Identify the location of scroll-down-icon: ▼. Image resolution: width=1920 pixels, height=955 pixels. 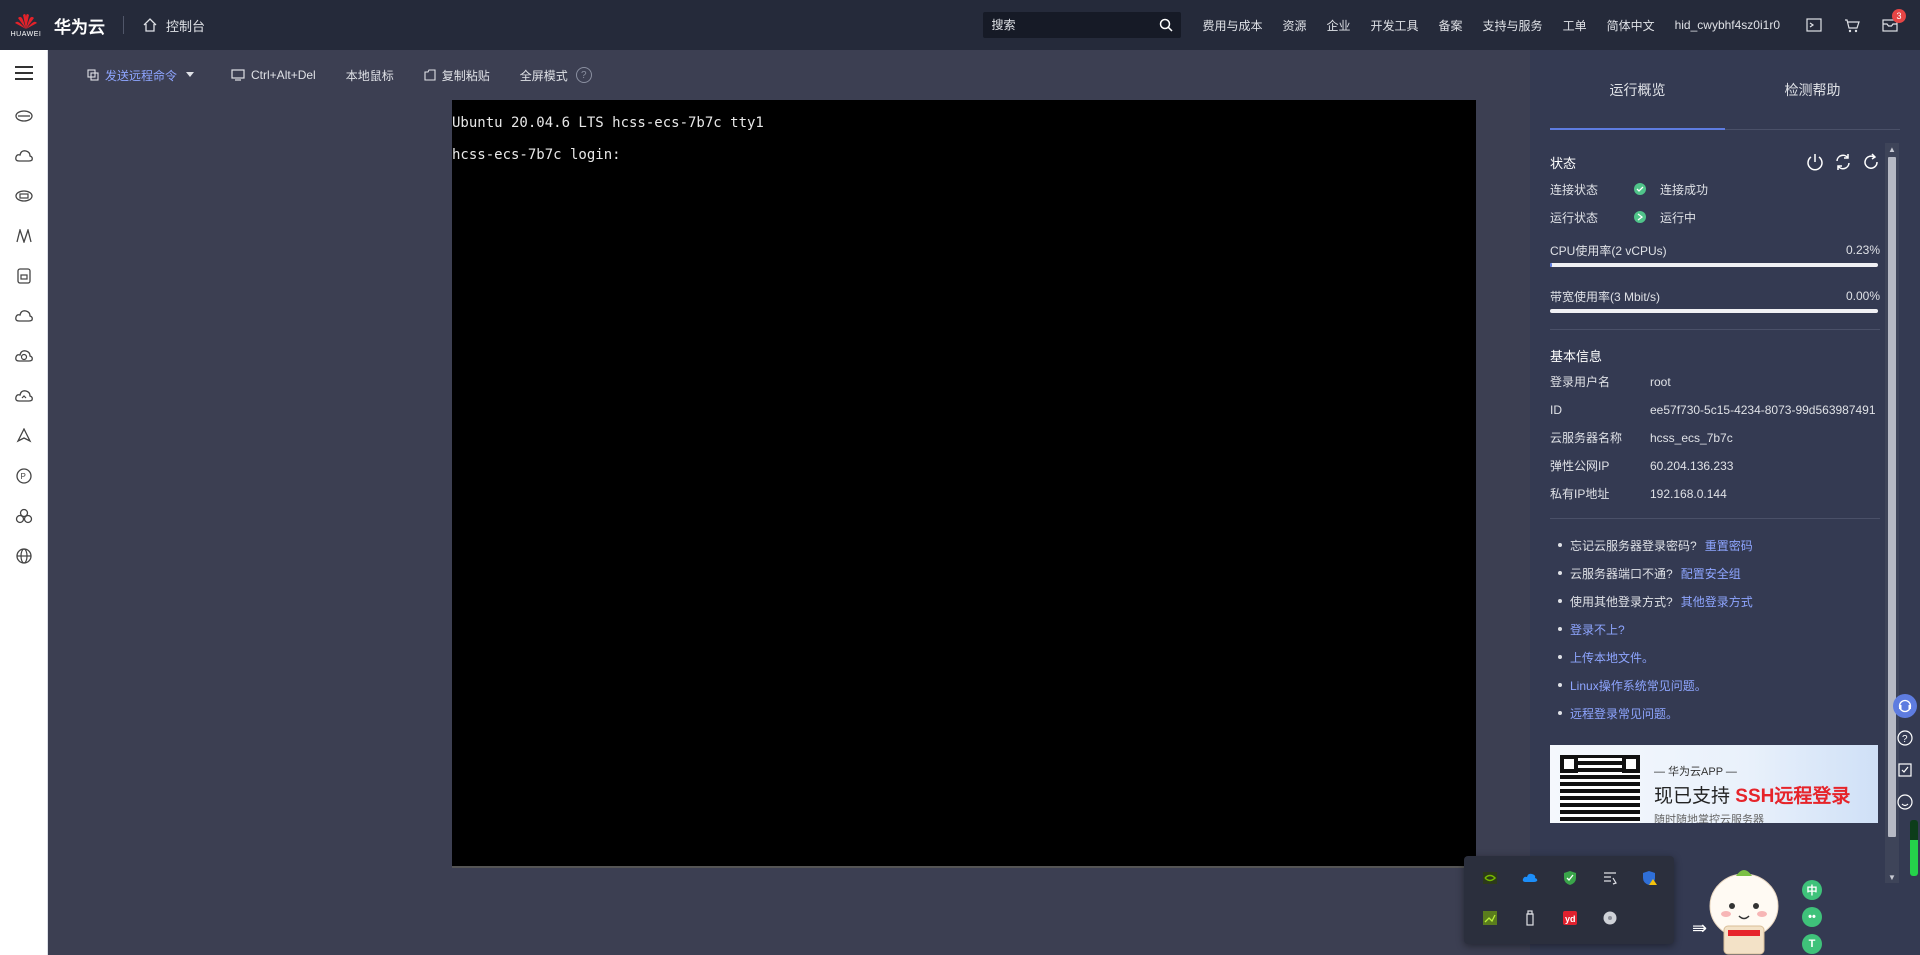
(1892, 877).